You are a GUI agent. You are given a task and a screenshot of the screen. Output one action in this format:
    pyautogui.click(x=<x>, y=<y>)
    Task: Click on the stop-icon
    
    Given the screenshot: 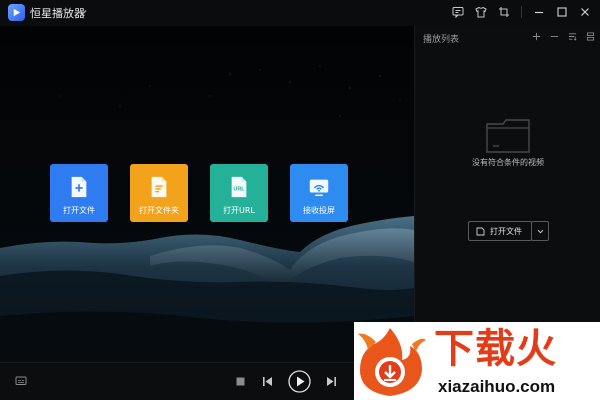 What is the action you would take?
    pyautogui.click(x=240, y=381)
    